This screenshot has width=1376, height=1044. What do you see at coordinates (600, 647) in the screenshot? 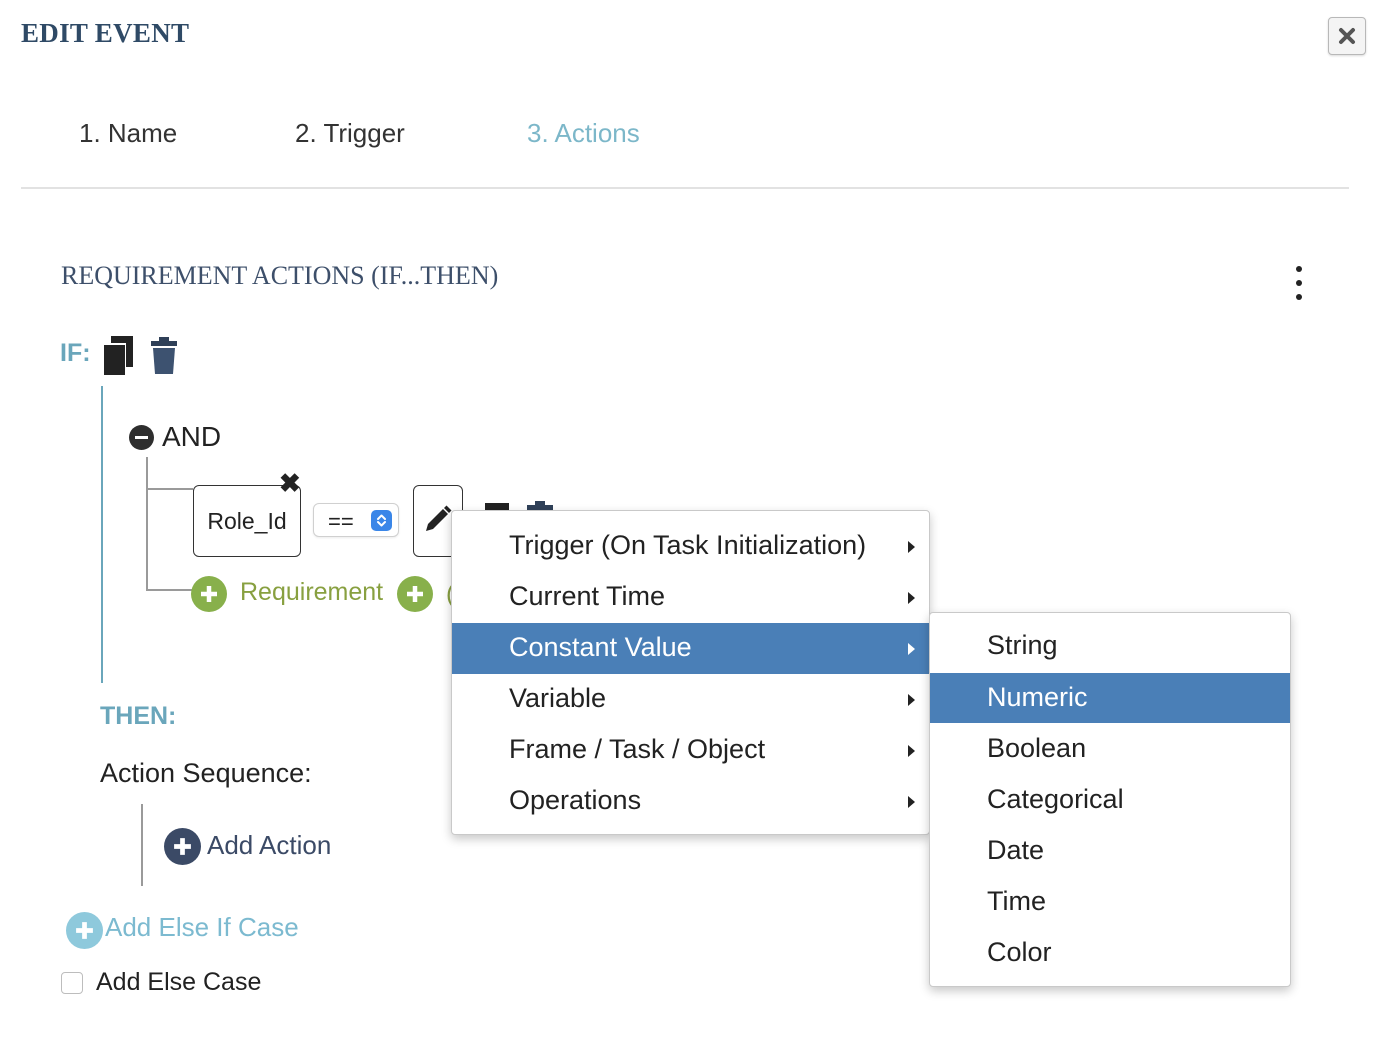
I see `menu-item-label: Constant Value` at bounding box center [600, 647].